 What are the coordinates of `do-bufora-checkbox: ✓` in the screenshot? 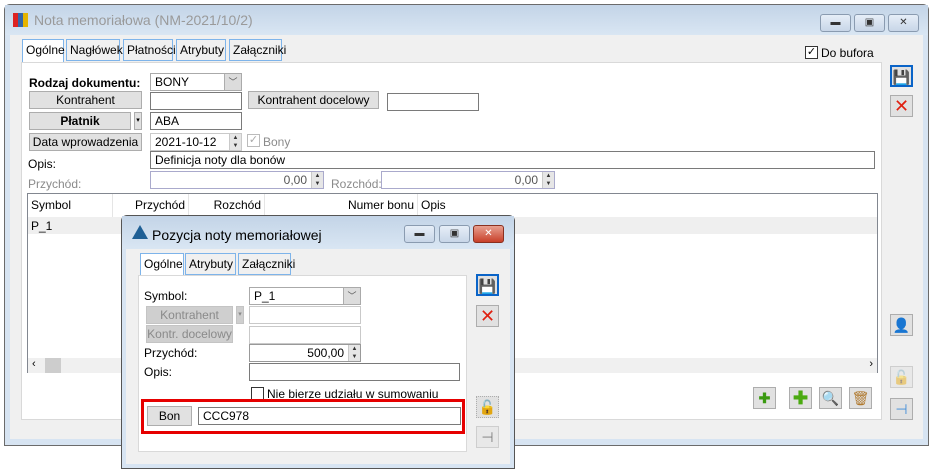 It's located at (811, 52).